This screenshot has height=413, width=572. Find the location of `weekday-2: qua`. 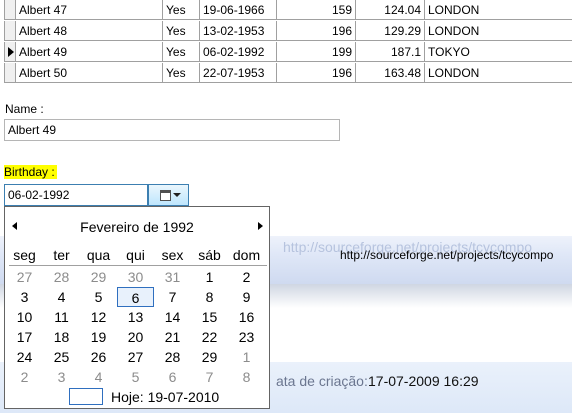

weekday-2: qua is located at coordinates (98, 255).